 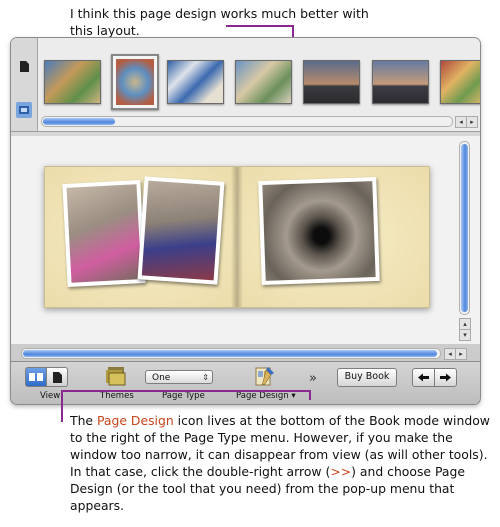 I want to click on viewer-horizontal-scrollbar, so click(x=231, y=353).